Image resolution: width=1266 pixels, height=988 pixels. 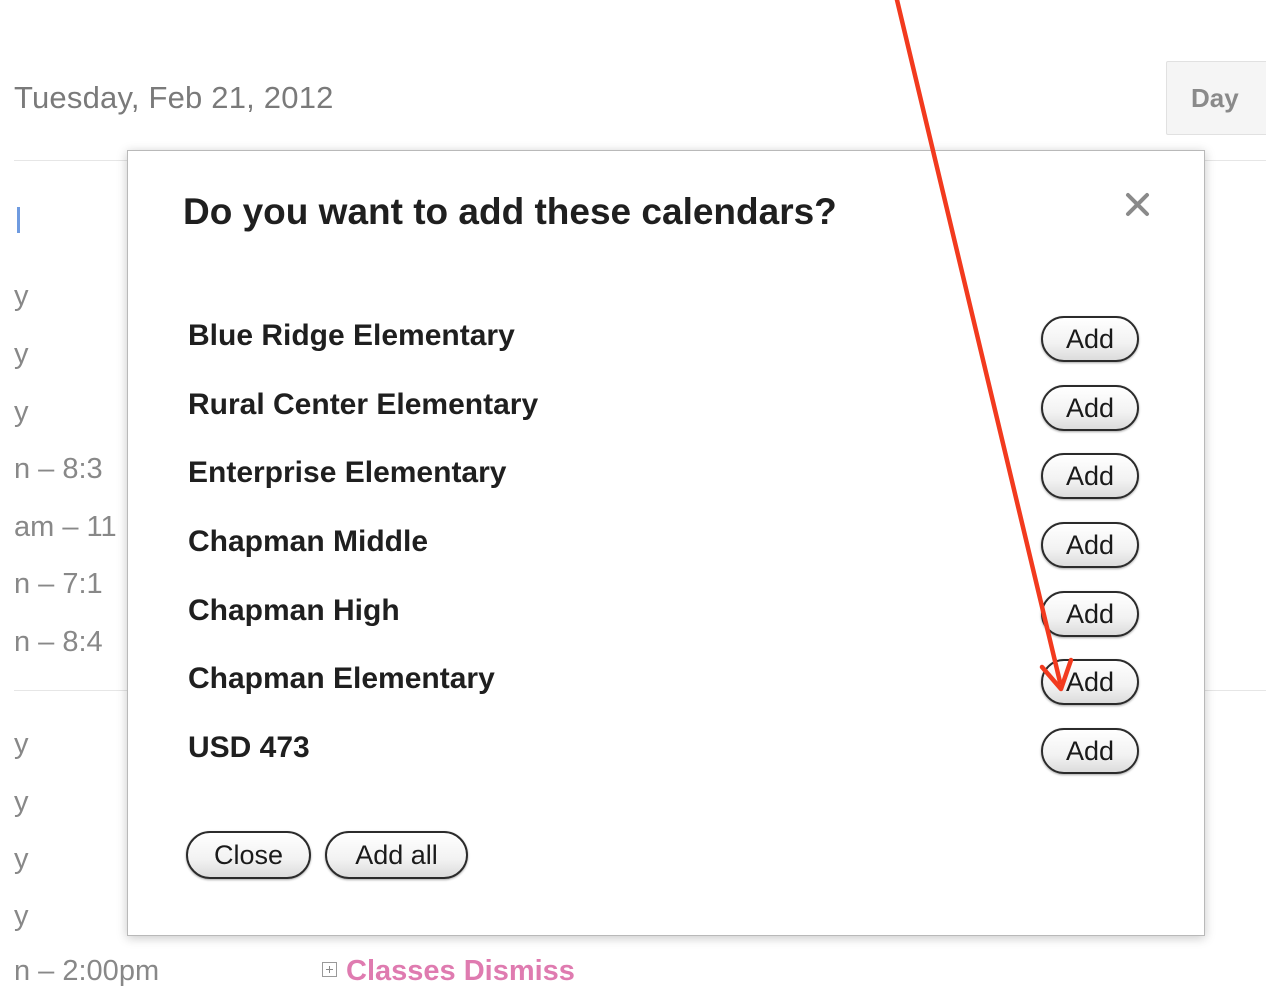 What do you see at coordinates (249, 748) in the screenshot?
I see `calendar-name: USD 473` at bounding box center [249, 748].